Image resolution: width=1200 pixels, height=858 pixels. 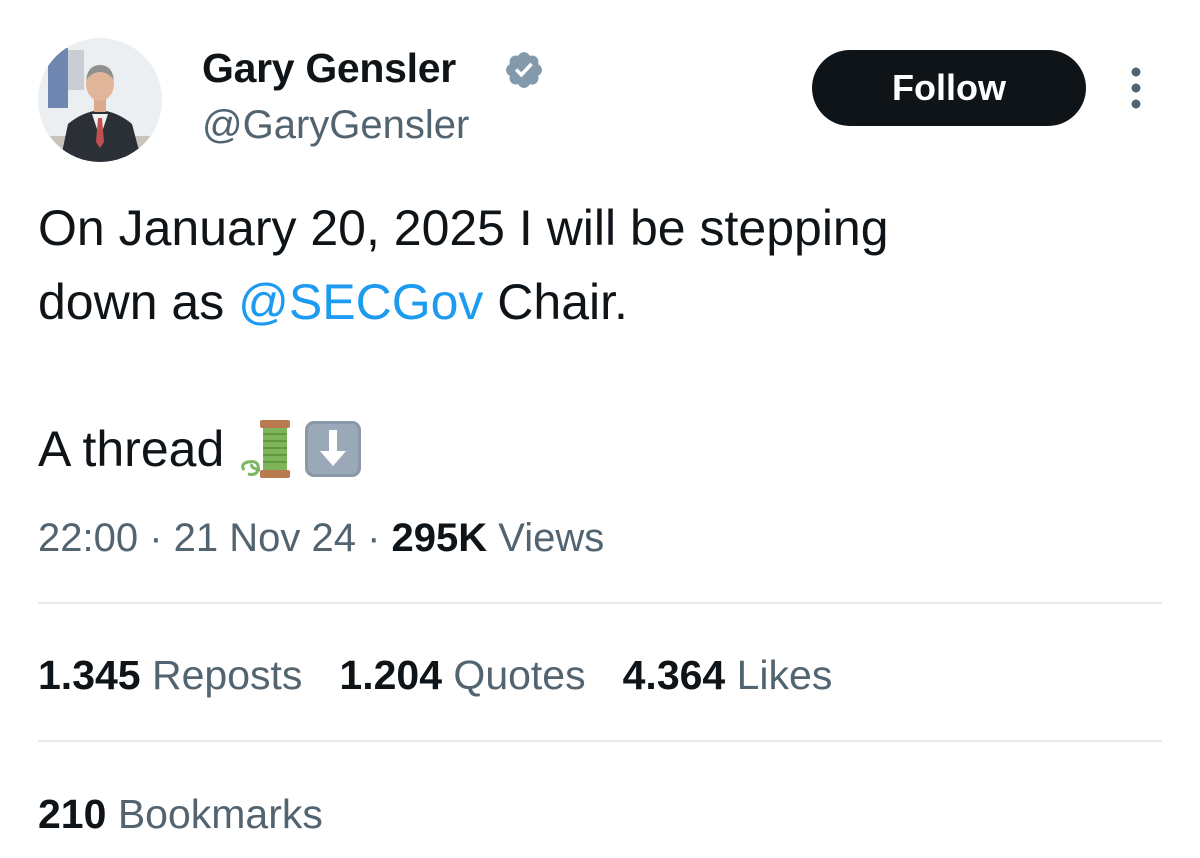 I want to click on views-label: Views, so click(x=546, y=538).